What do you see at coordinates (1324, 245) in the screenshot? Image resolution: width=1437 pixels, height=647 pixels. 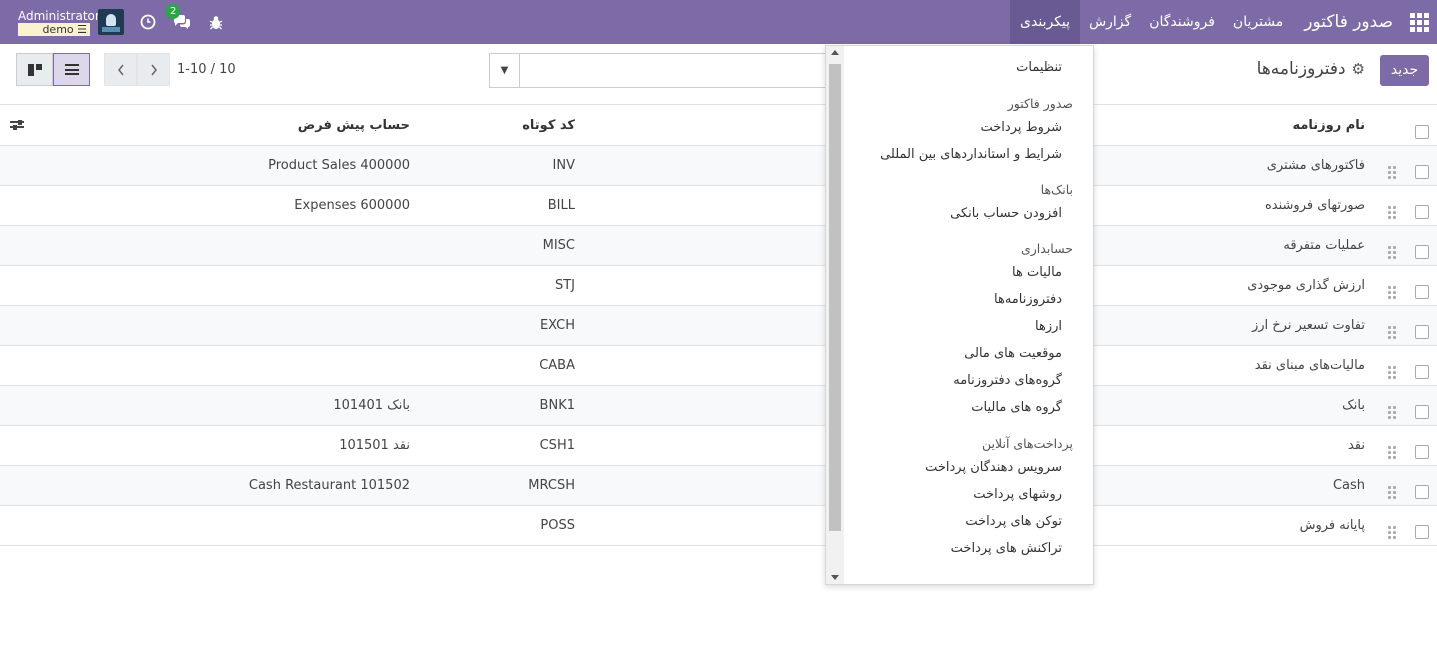 I see `journal-name: عملیات متفرقه` at bounding box center [1324, 245].